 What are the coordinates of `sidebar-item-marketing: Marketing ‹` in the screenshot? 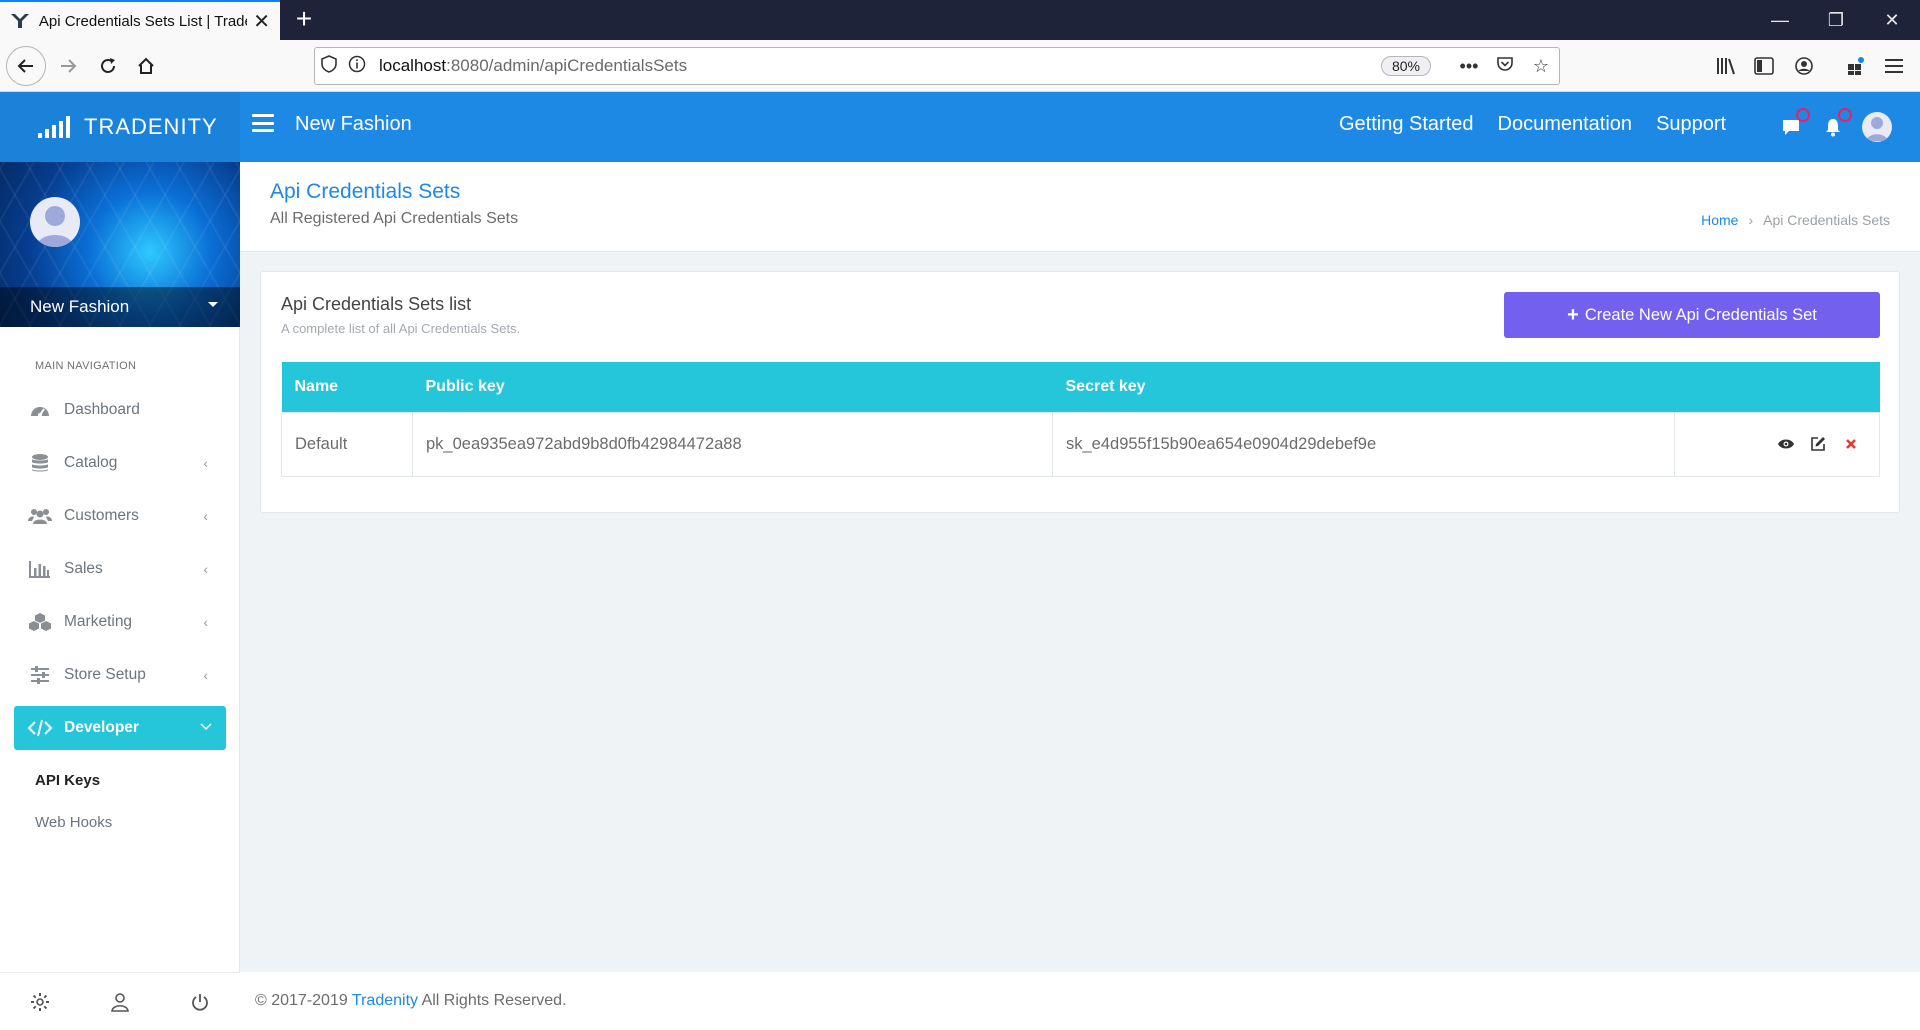 It's located at (120, 622).